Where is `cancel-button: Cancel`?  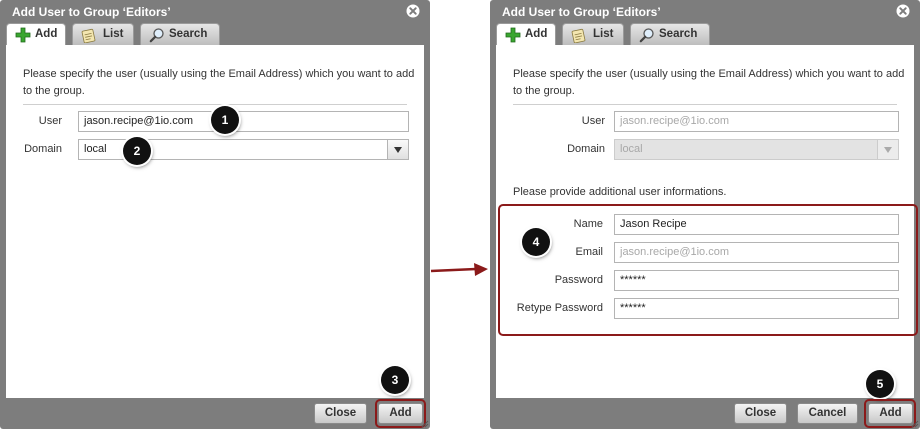 cancel-button: Cancel is located at coordinates (827, 413).